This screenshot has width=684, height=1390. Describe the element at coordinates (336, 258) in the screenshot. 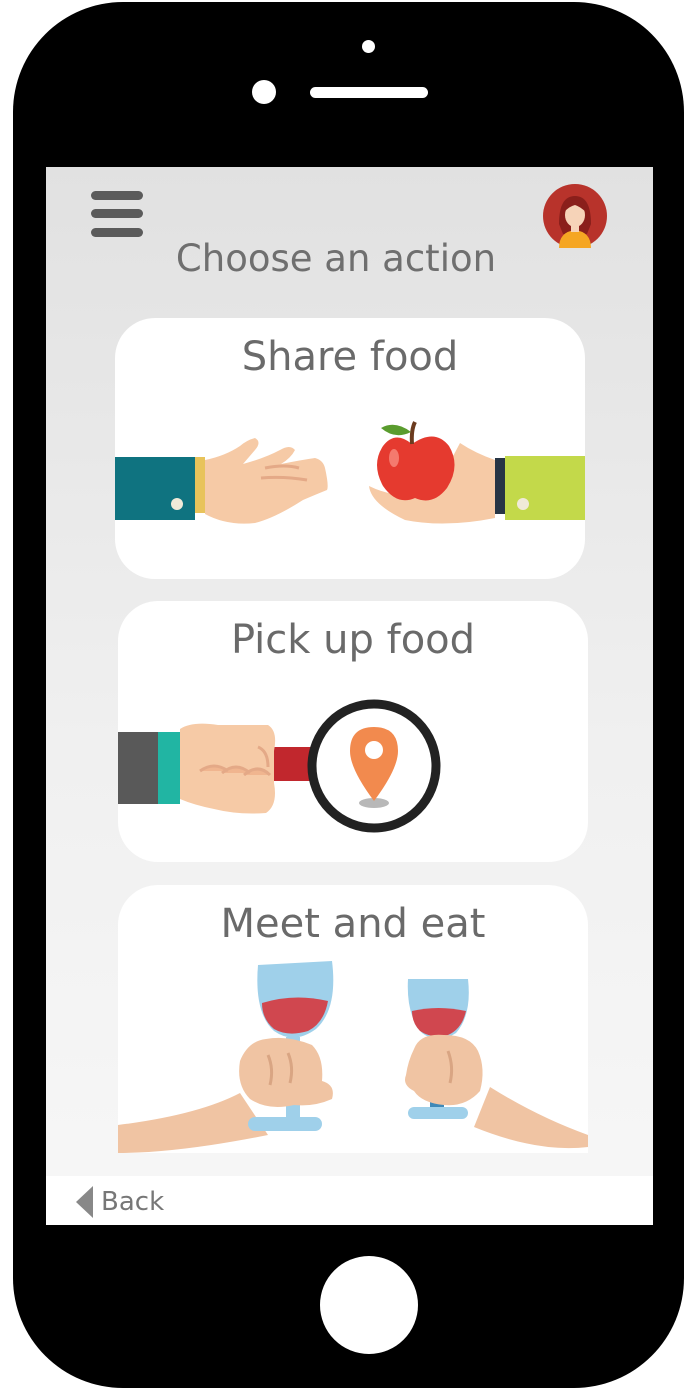

I see `page-title: Choose an action` at that location.